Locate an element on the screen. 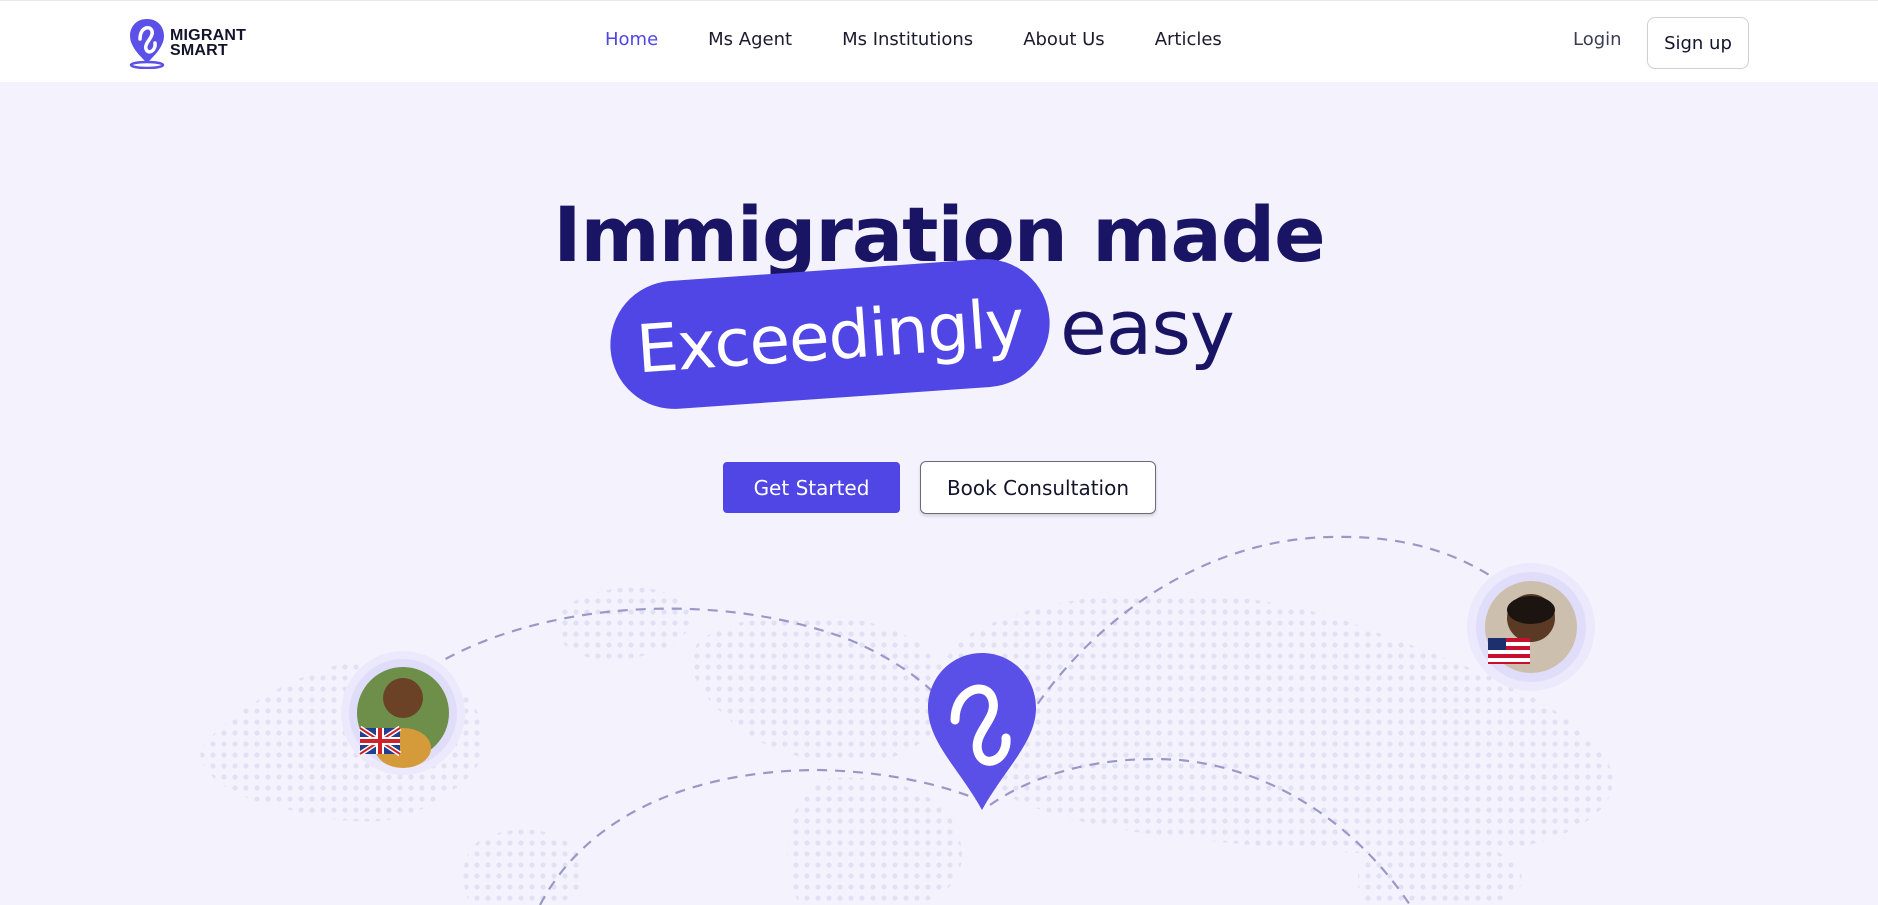 This screenshot has width=1878, height=905. highlight-pill: Exceedingly is located at coordinates (830, 334).